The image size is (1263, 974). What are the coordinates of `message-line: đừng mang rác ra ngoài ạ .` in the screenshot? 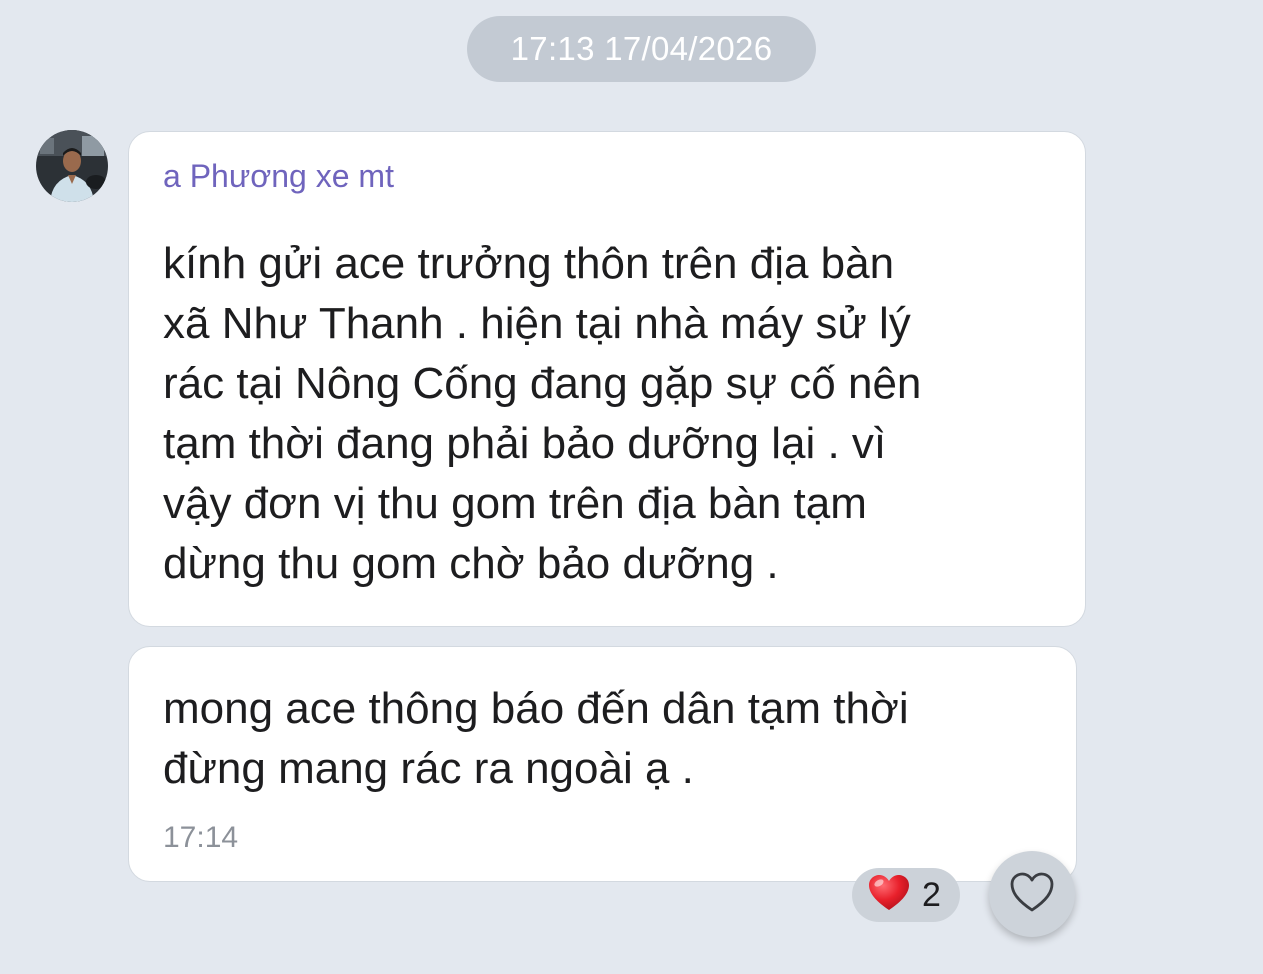 It's located at (428, 768).